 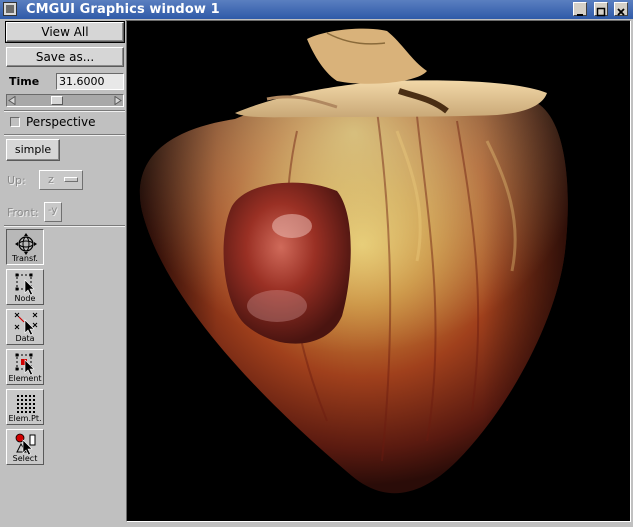 What do you see at coordinates (25, 298) in the screenshot?
I see `tool-node-label: Node` at bounding box center [25, 298].